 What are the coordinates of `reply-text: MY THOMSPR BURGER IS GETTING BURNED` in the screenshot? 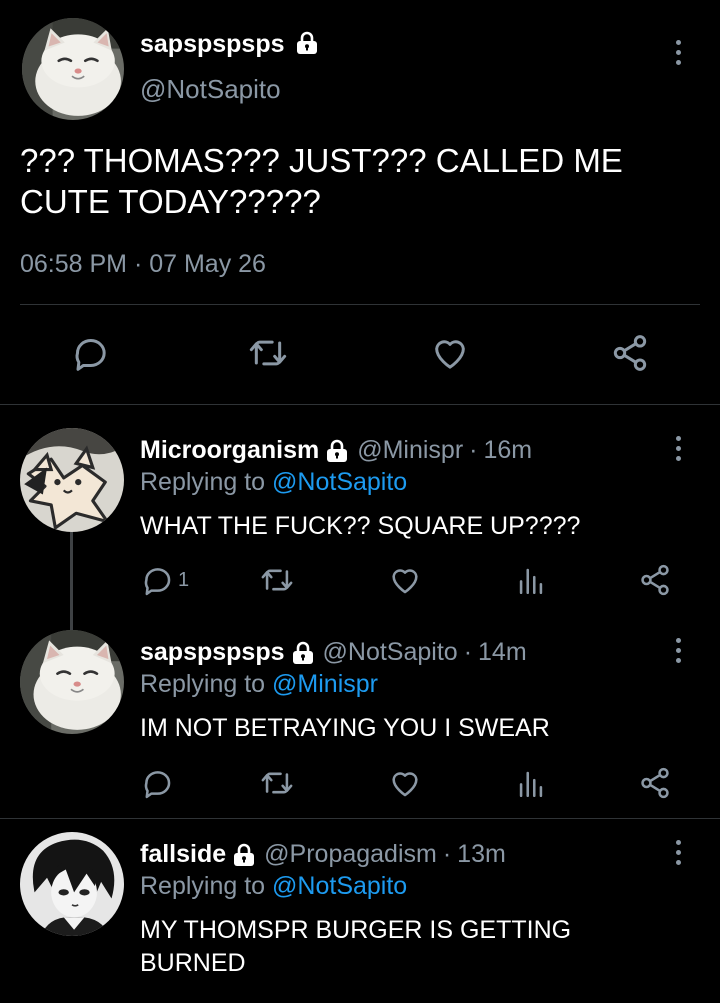 It's located at (356, 946).